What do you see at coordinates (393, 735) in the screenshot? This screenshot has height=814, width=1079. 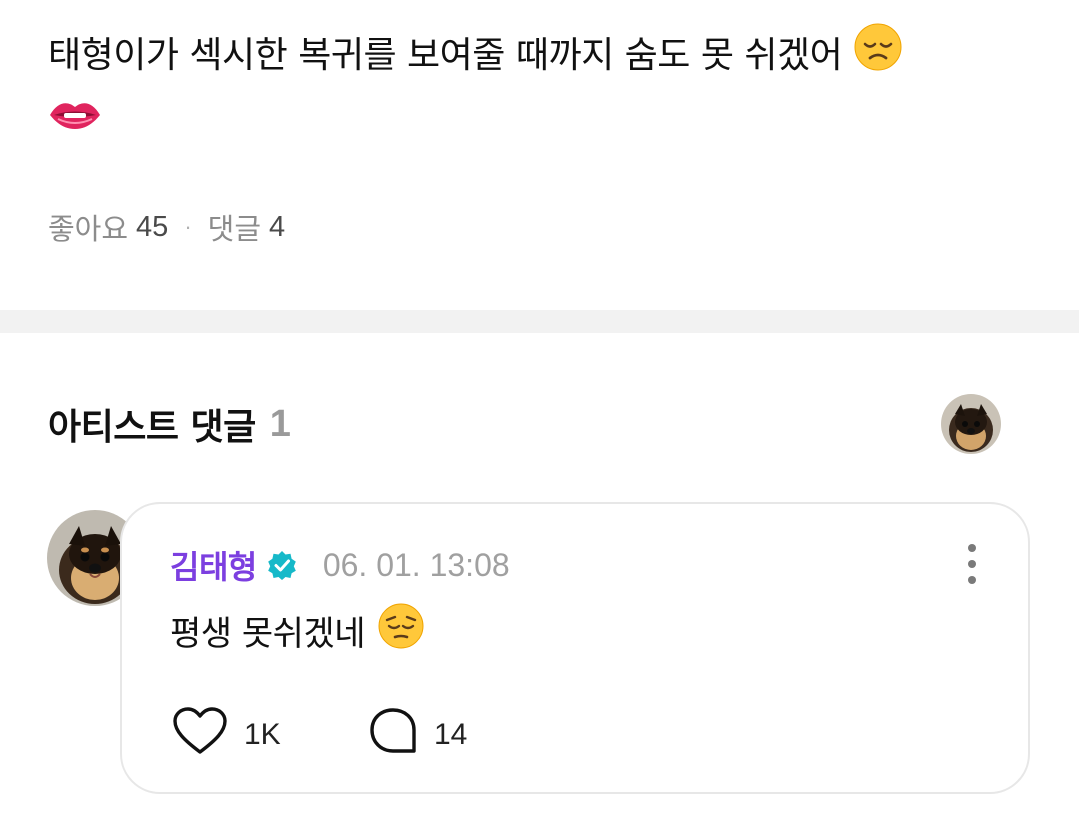 I see `speech-bubble-icon` at bounding box center [393, 735].